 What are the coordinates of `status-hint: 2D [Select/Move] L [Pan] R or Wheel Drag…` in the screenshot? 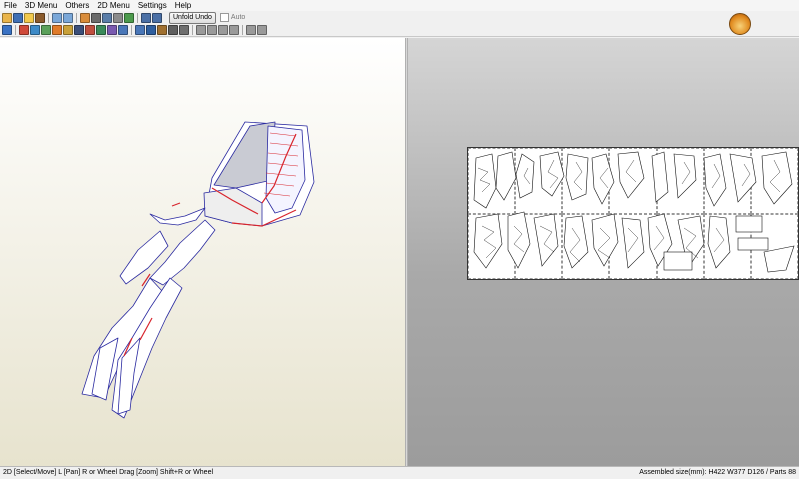 It's located at (108, 472).